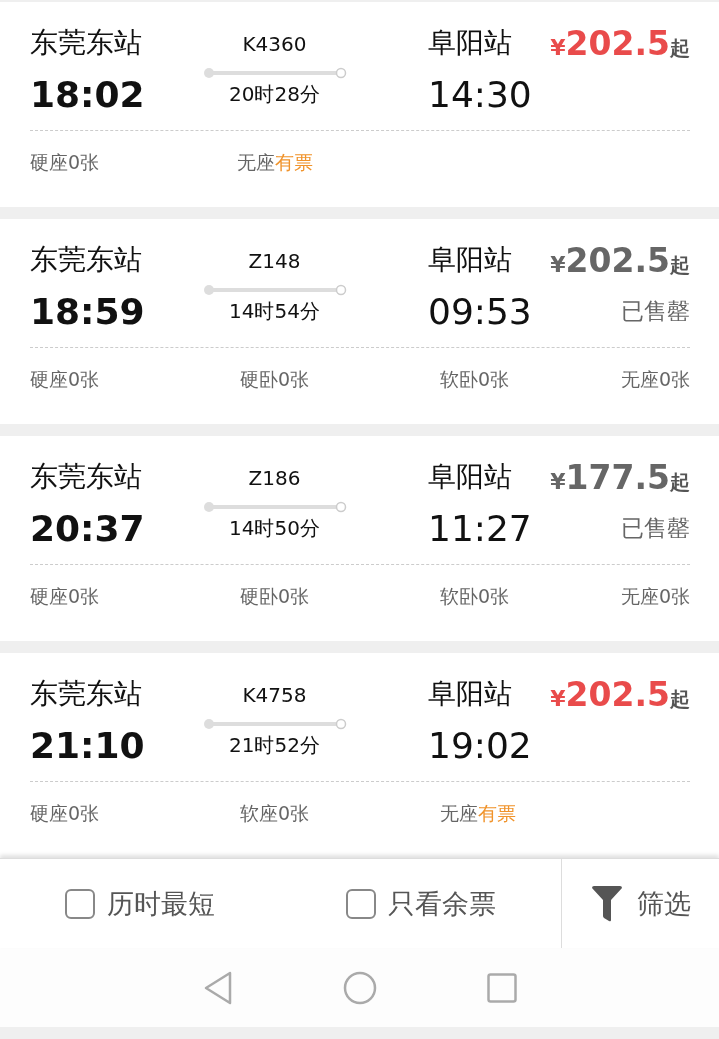  Describe the element at coordinates (274, 694) in the screenshot. I see `train-number: K4758` at that location.